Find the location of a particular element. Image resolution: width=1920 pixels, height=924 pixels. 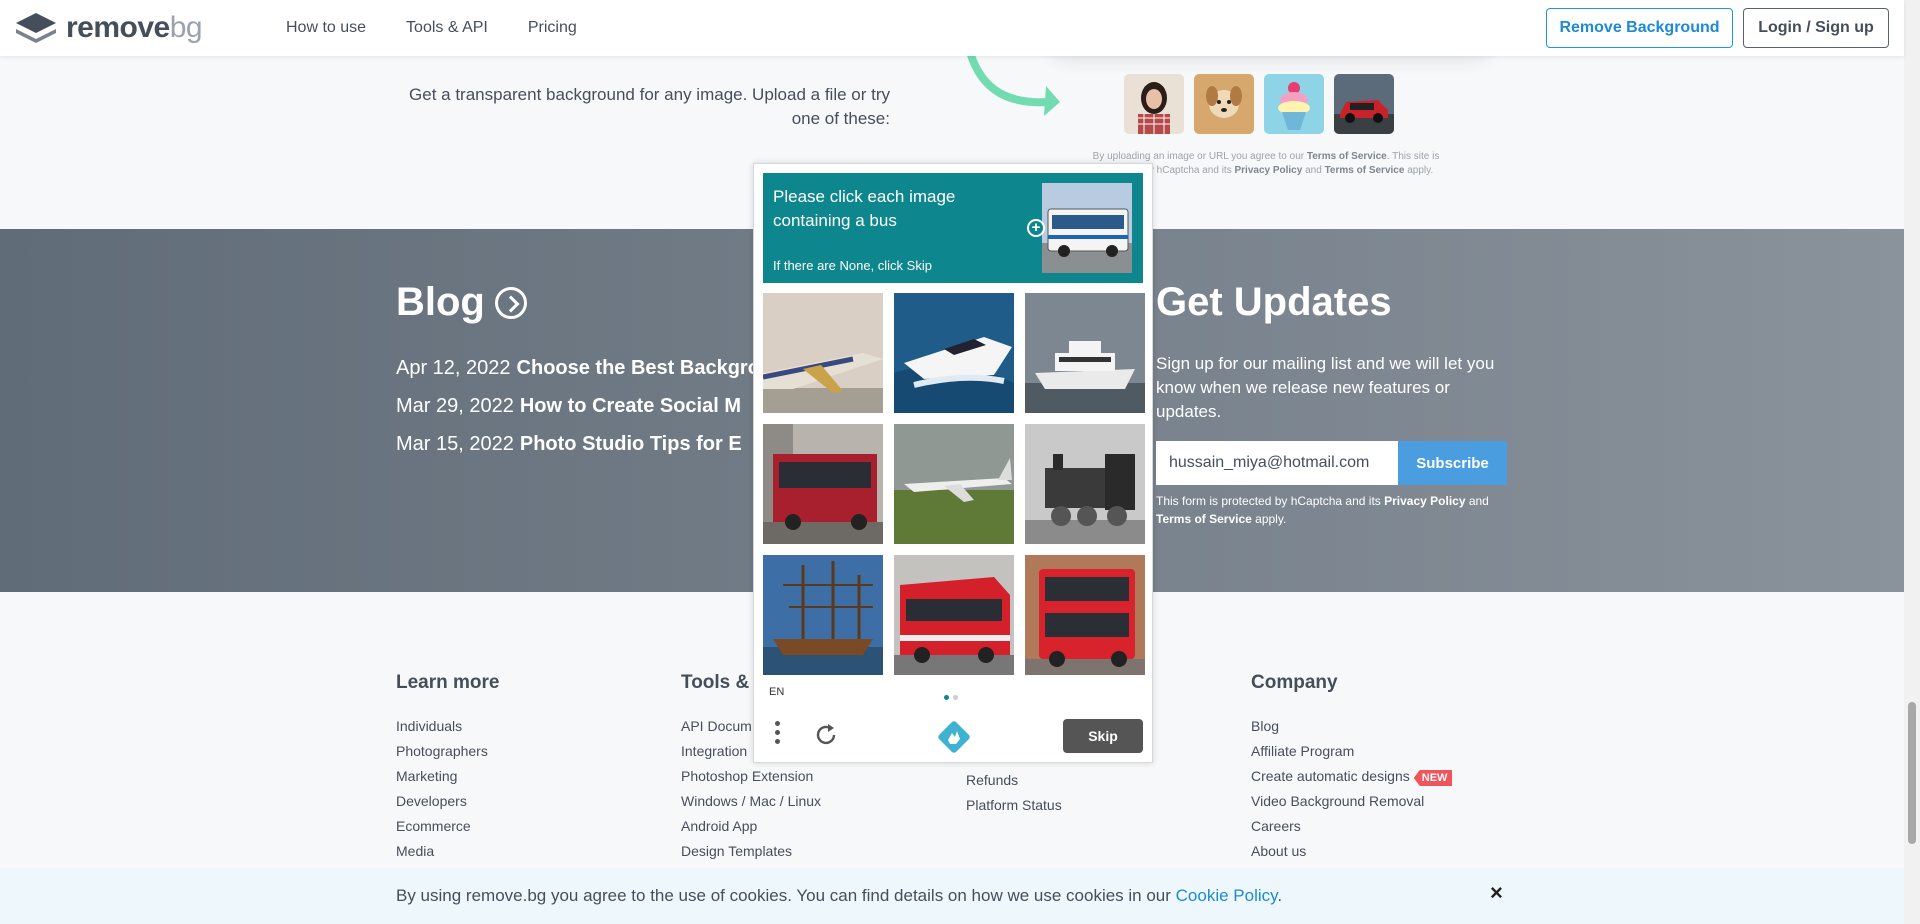

blog-post-title: Choose the Best Backgro is located at coordinates (638, 368).